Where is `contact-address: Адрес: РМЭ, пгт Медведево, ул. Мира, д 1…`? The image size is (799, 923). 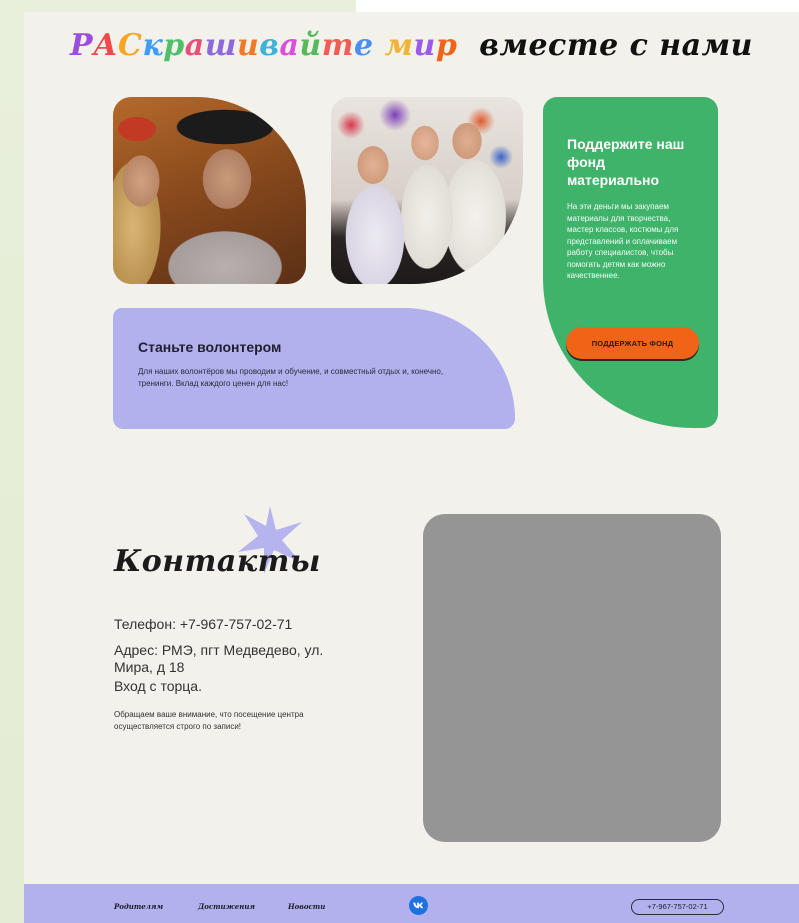
contact-address: Адрес: РМЭ, пгт Медведево, ул. Мира, д 1… is located at coordinates (219, 658).